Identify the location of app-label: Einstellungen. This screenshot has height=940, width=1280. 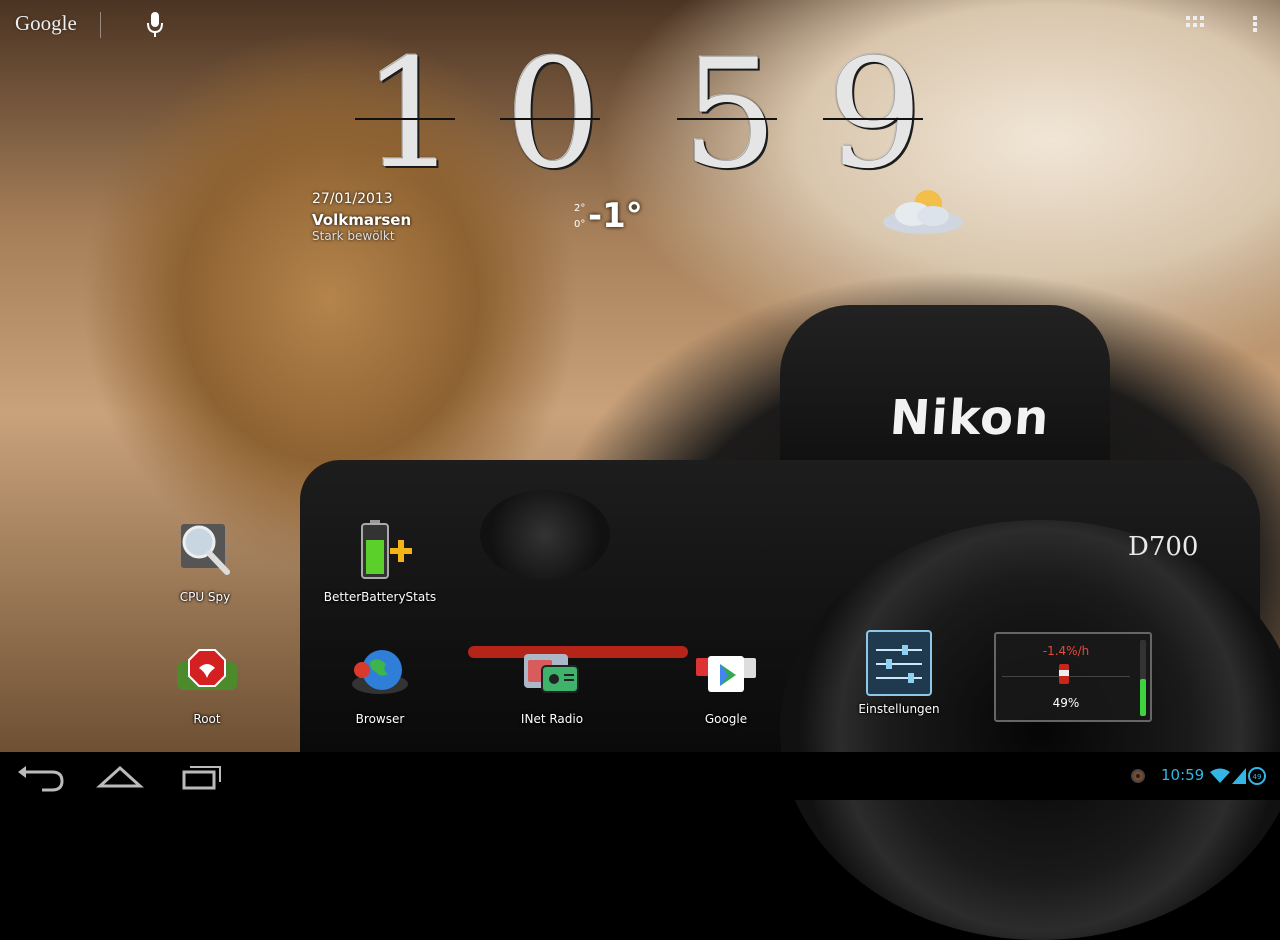
(899, 709).